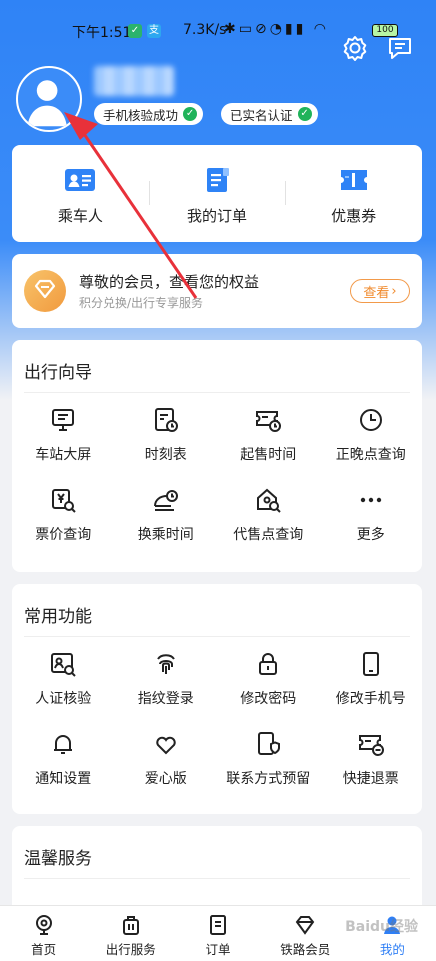 The image size is (436, 961). What do you see at coordinates (165, 455) in the screenshot?
I see `guide-label: 时刻表` at bounding box center [165, 455].